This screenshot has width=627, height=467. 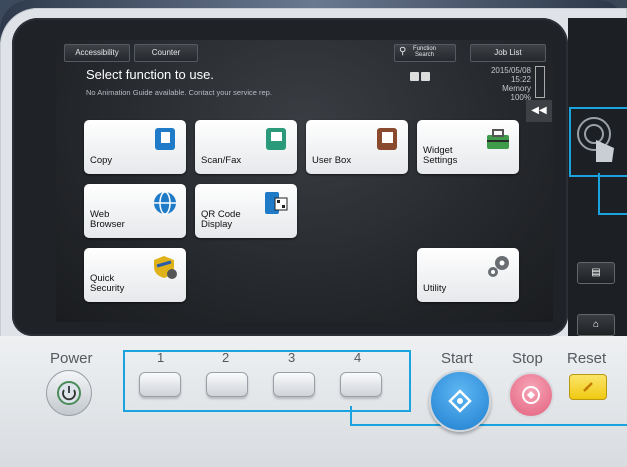 What do you see at coordinates (357, 147) in the screenshot?
I see `tile-user-box: User Box` at bounding box center [357, 147].